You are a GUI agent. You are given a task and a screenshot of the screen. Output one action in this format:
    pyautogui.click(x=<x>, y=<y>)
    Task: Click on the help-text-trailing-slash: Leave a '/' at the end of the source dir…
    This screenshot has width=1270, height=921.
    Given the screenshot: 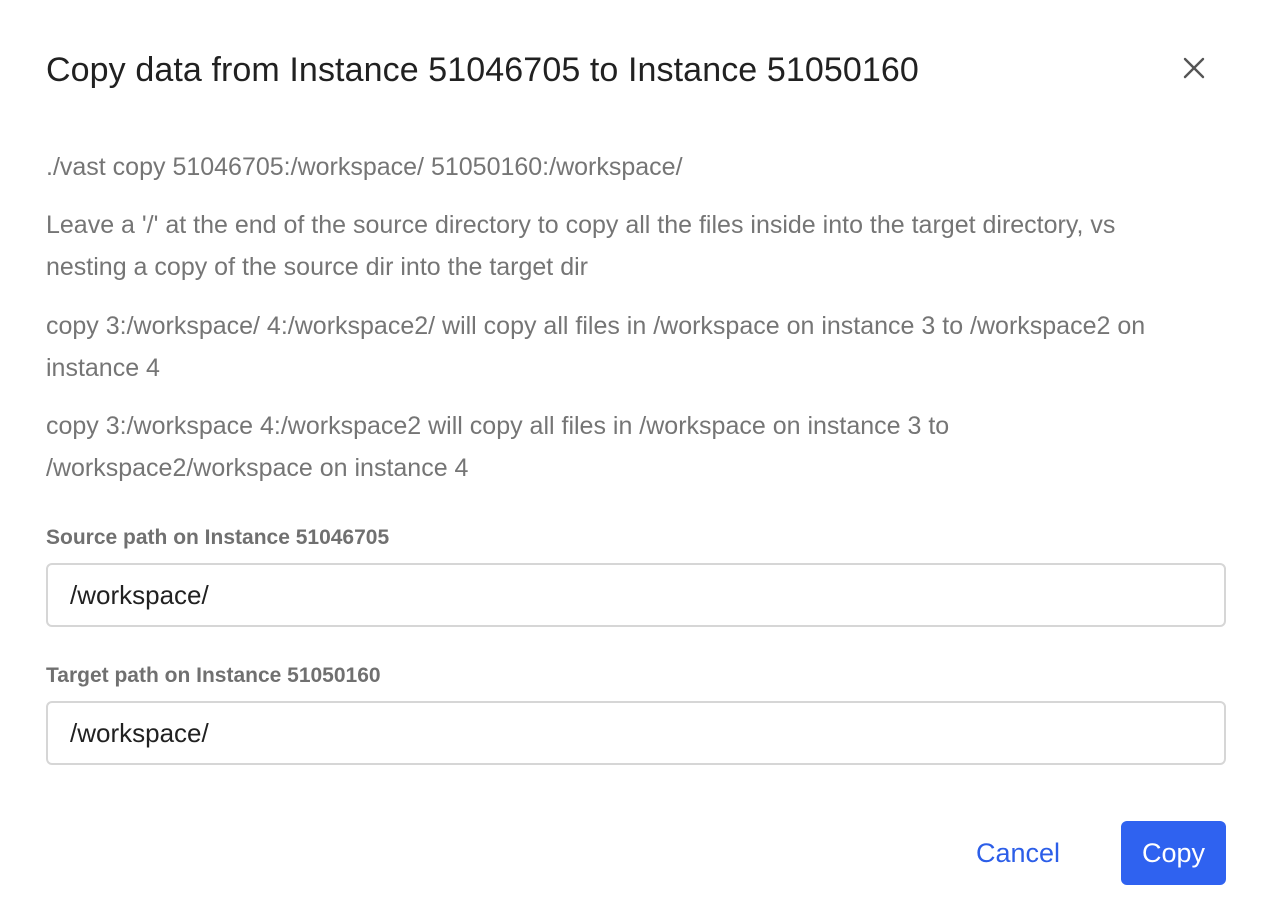 What is the action you would take?
    pyautogui.click(x=581, y=246)
    